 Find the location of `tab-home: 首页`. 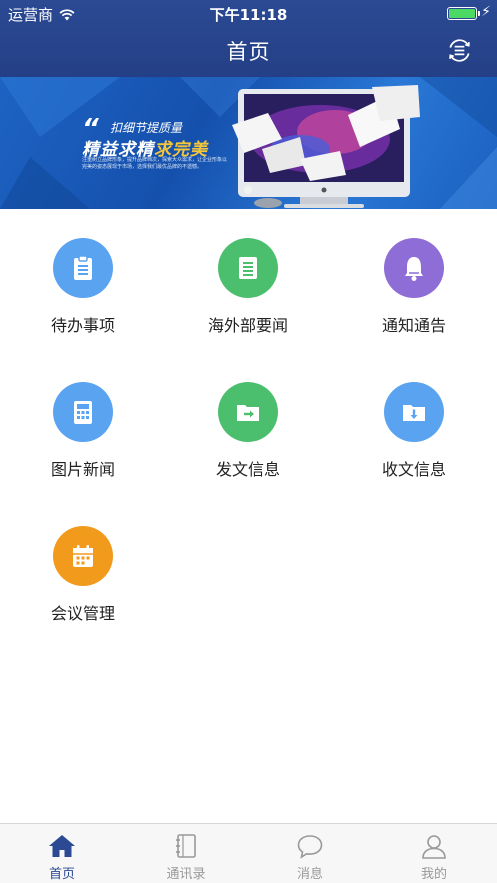

tab-home: 首页 is located at coordinates (62, 853).